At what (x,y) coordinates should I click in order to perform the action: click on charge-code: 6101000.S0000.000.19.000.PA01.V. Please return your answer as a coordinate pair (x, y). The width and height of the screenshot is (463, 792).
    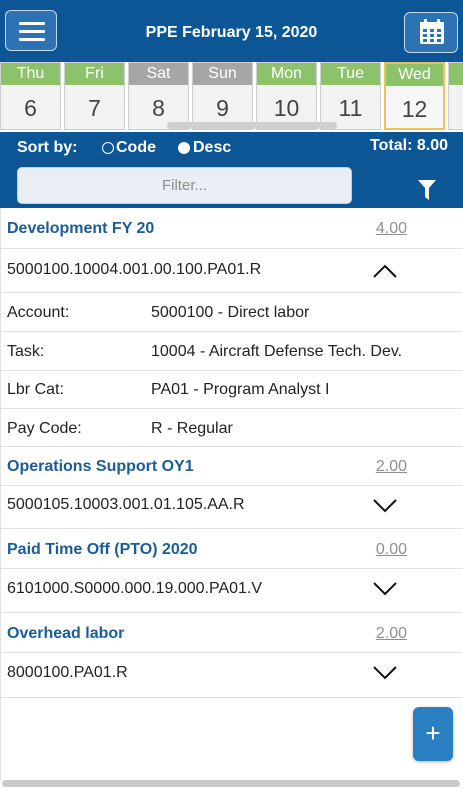
    Looking at the image, I should click on (135, 588).